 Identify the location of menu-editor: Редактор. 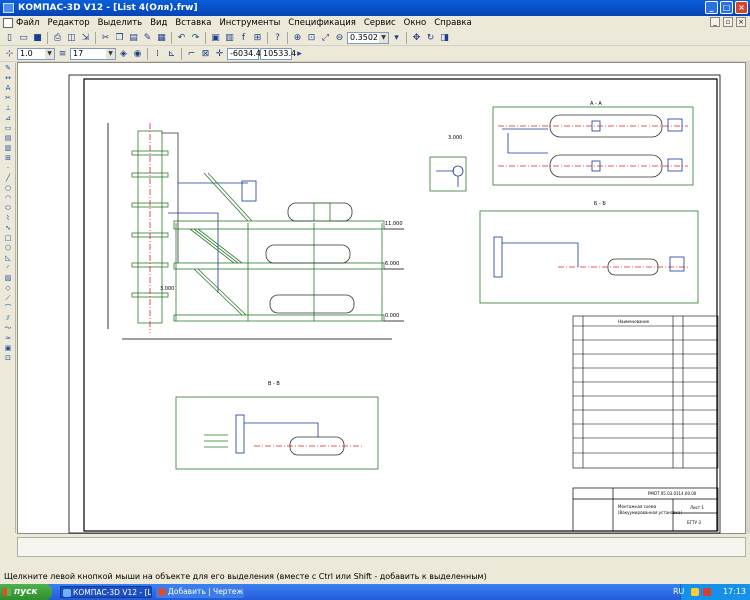
(68, 23).